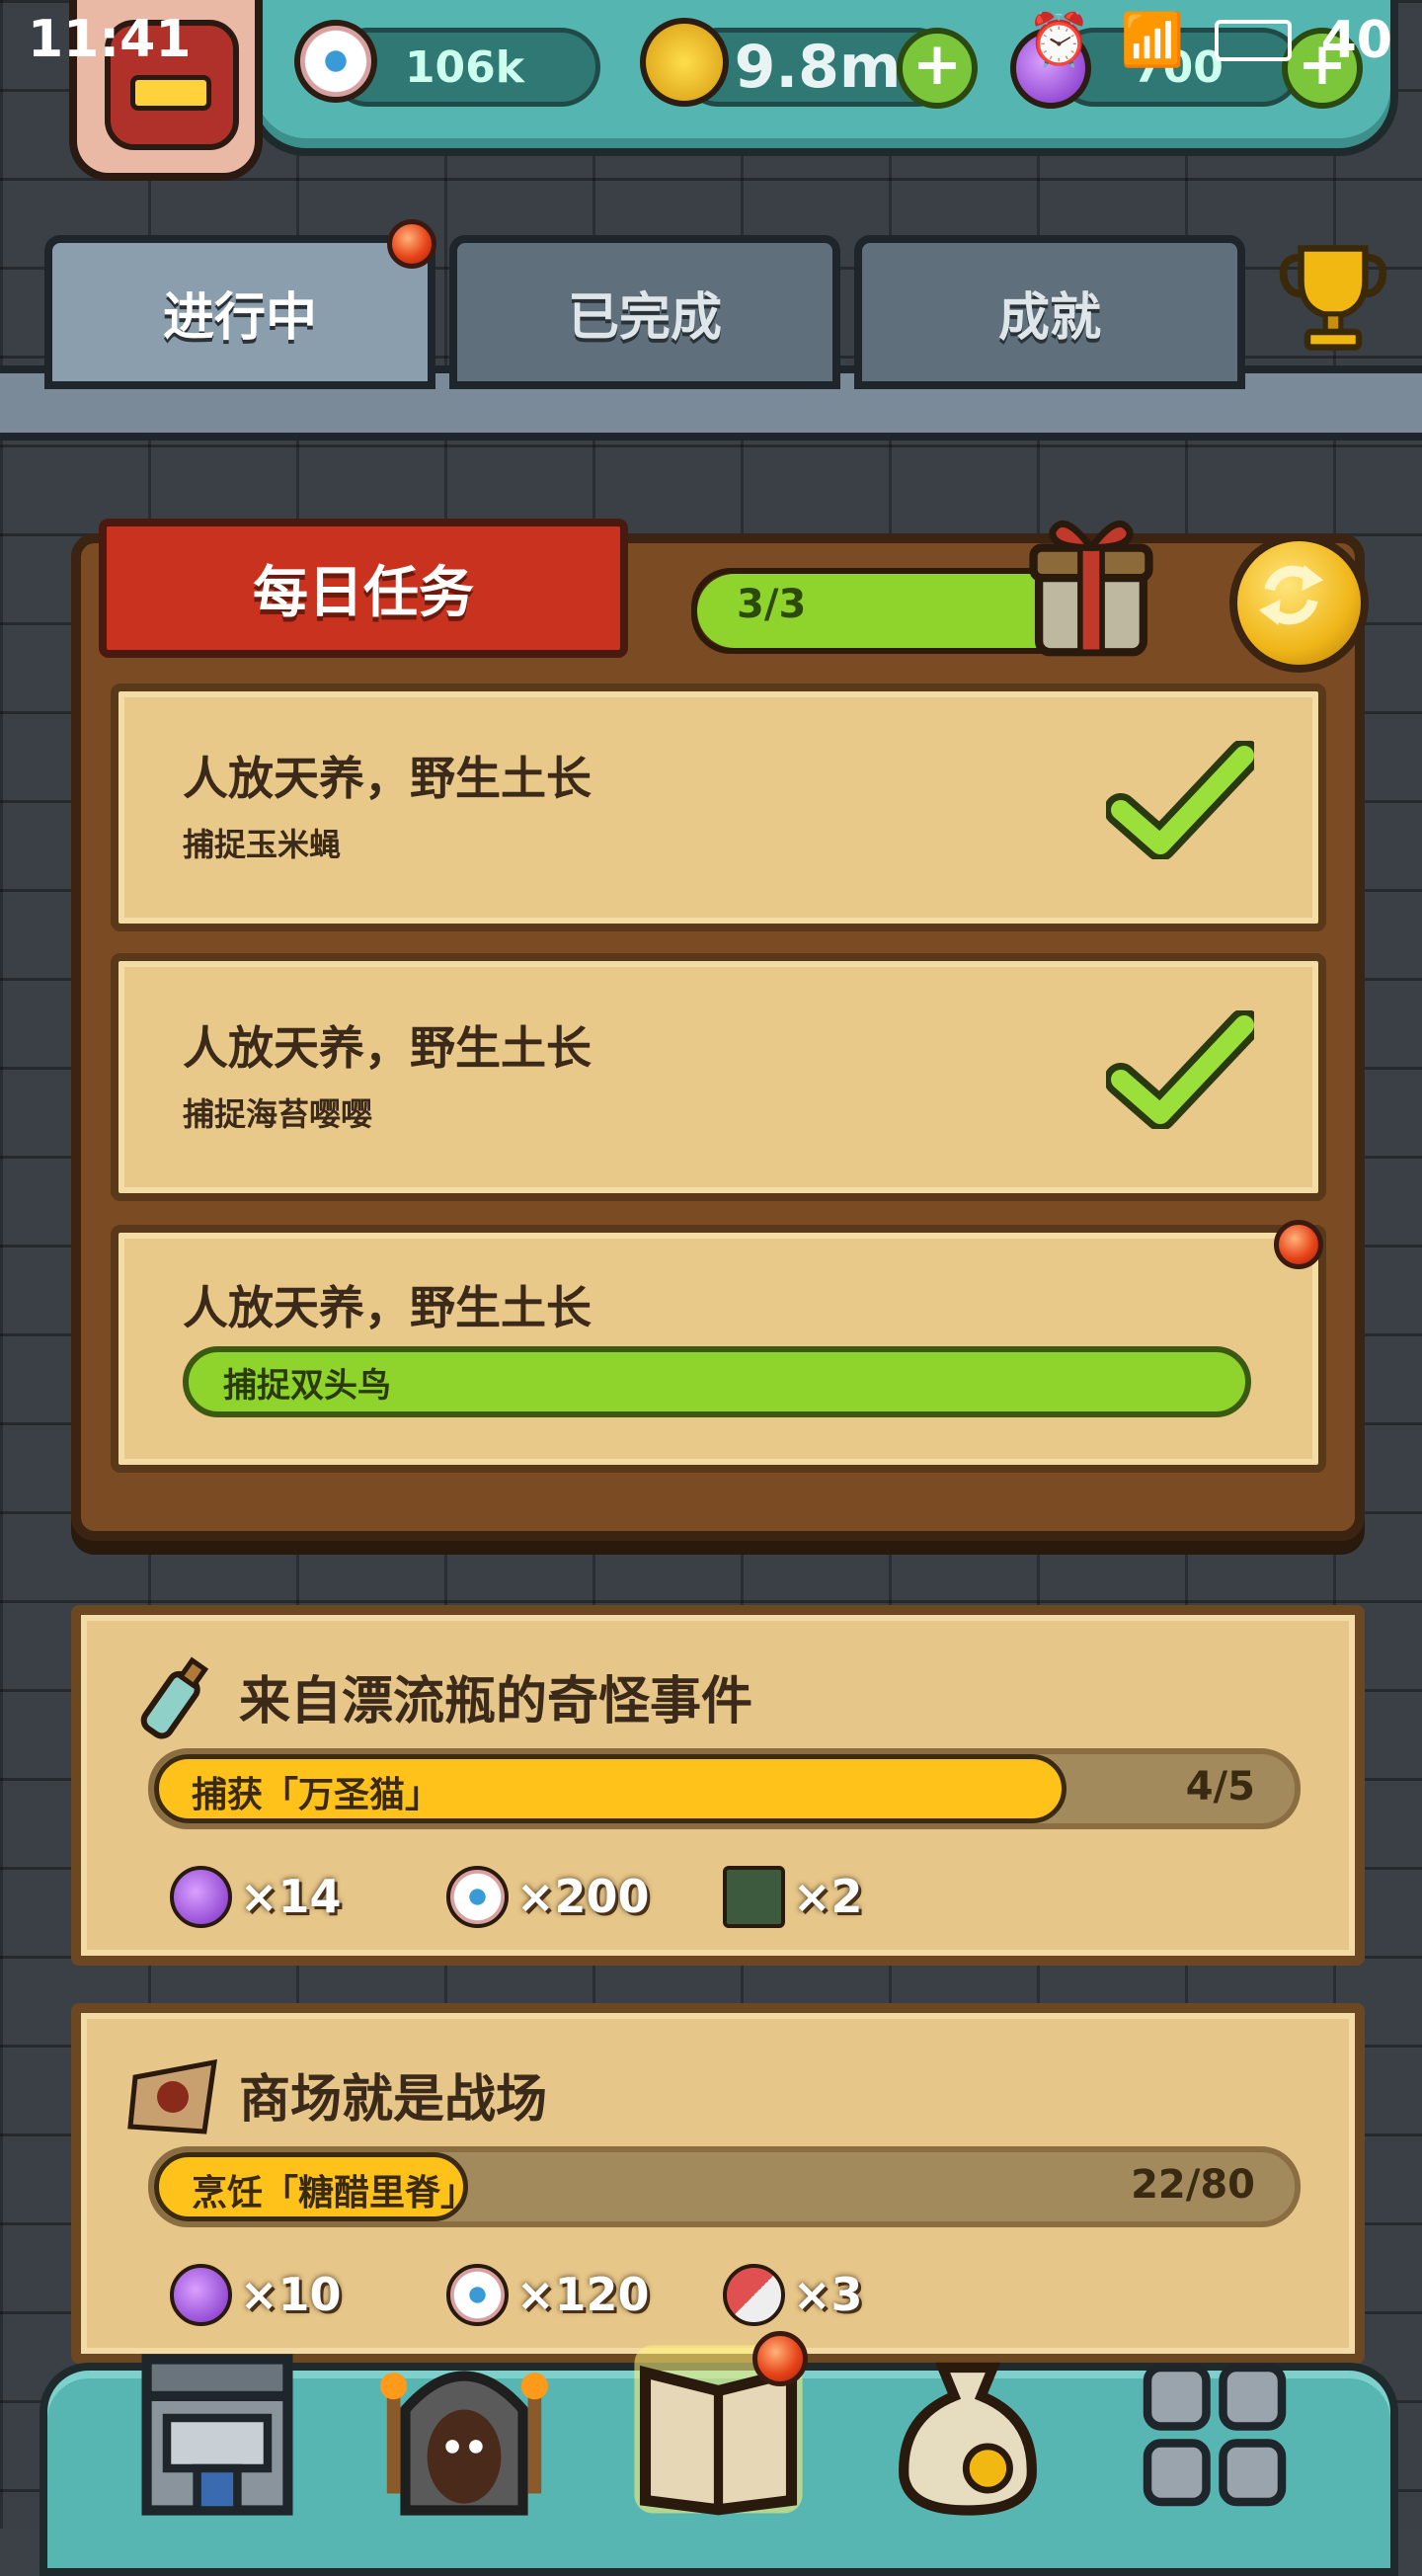 This screenshot has height=2576, width=1422. I want to click on capsule-icon, so click(754, 2294).